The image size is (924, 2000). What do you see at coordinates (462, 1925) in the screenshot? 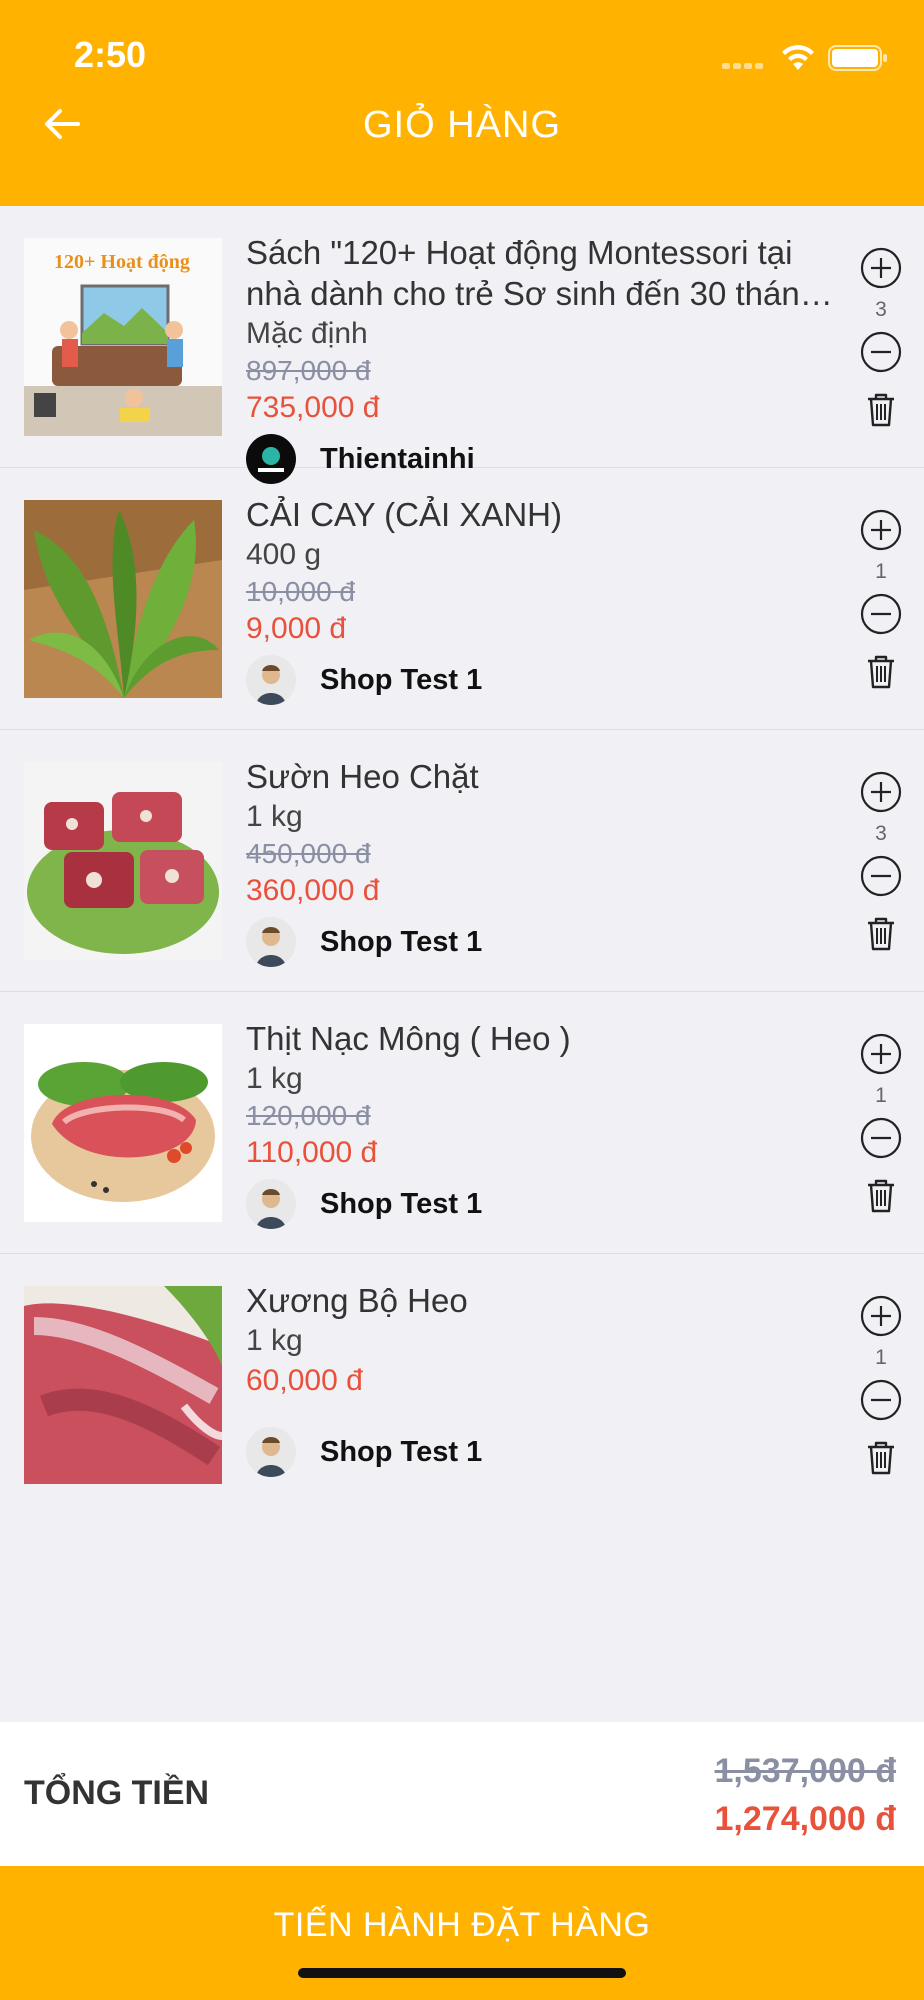
I see `checkout-label: TIẾN HÀNH ĐẶT HÀNG` at bounding box center [462, 1925].